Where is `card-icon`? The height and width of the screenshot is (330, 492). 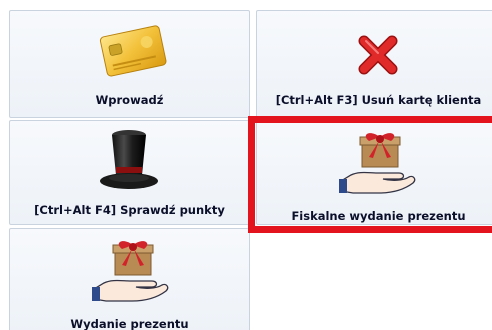 card-icon is located at coordinates (133, 51).